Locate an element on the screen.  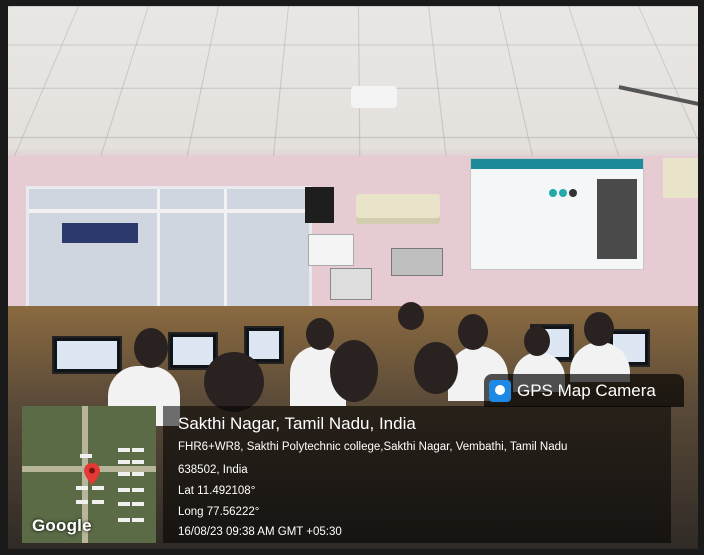
location-title: Sakthi Nagar, Tamil Nadu, India is located at coordinates (297, 423).